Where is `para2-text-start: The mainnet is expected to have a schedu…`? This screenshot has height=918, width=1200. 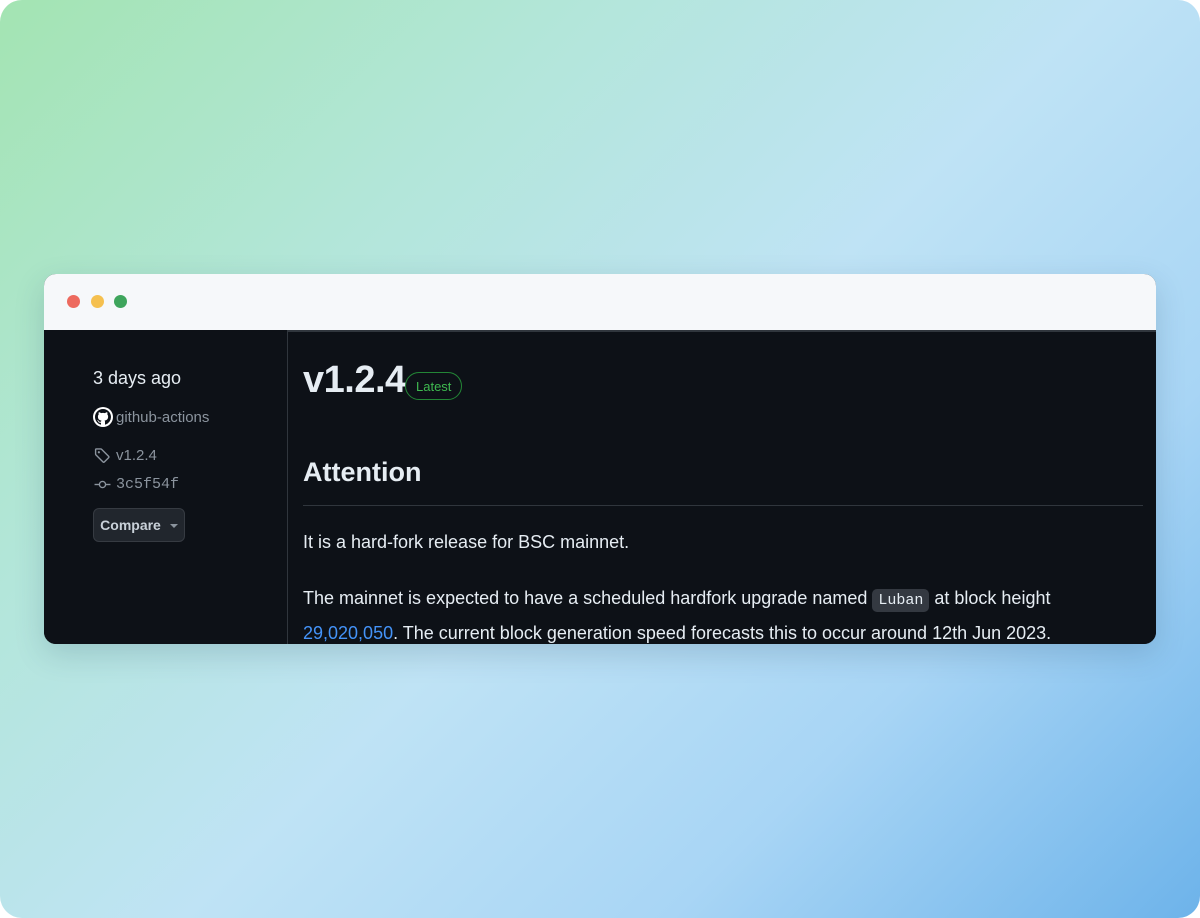 para2-text-start: The mainnet is expected to have a schedu… is located at coordinates (588, 598).